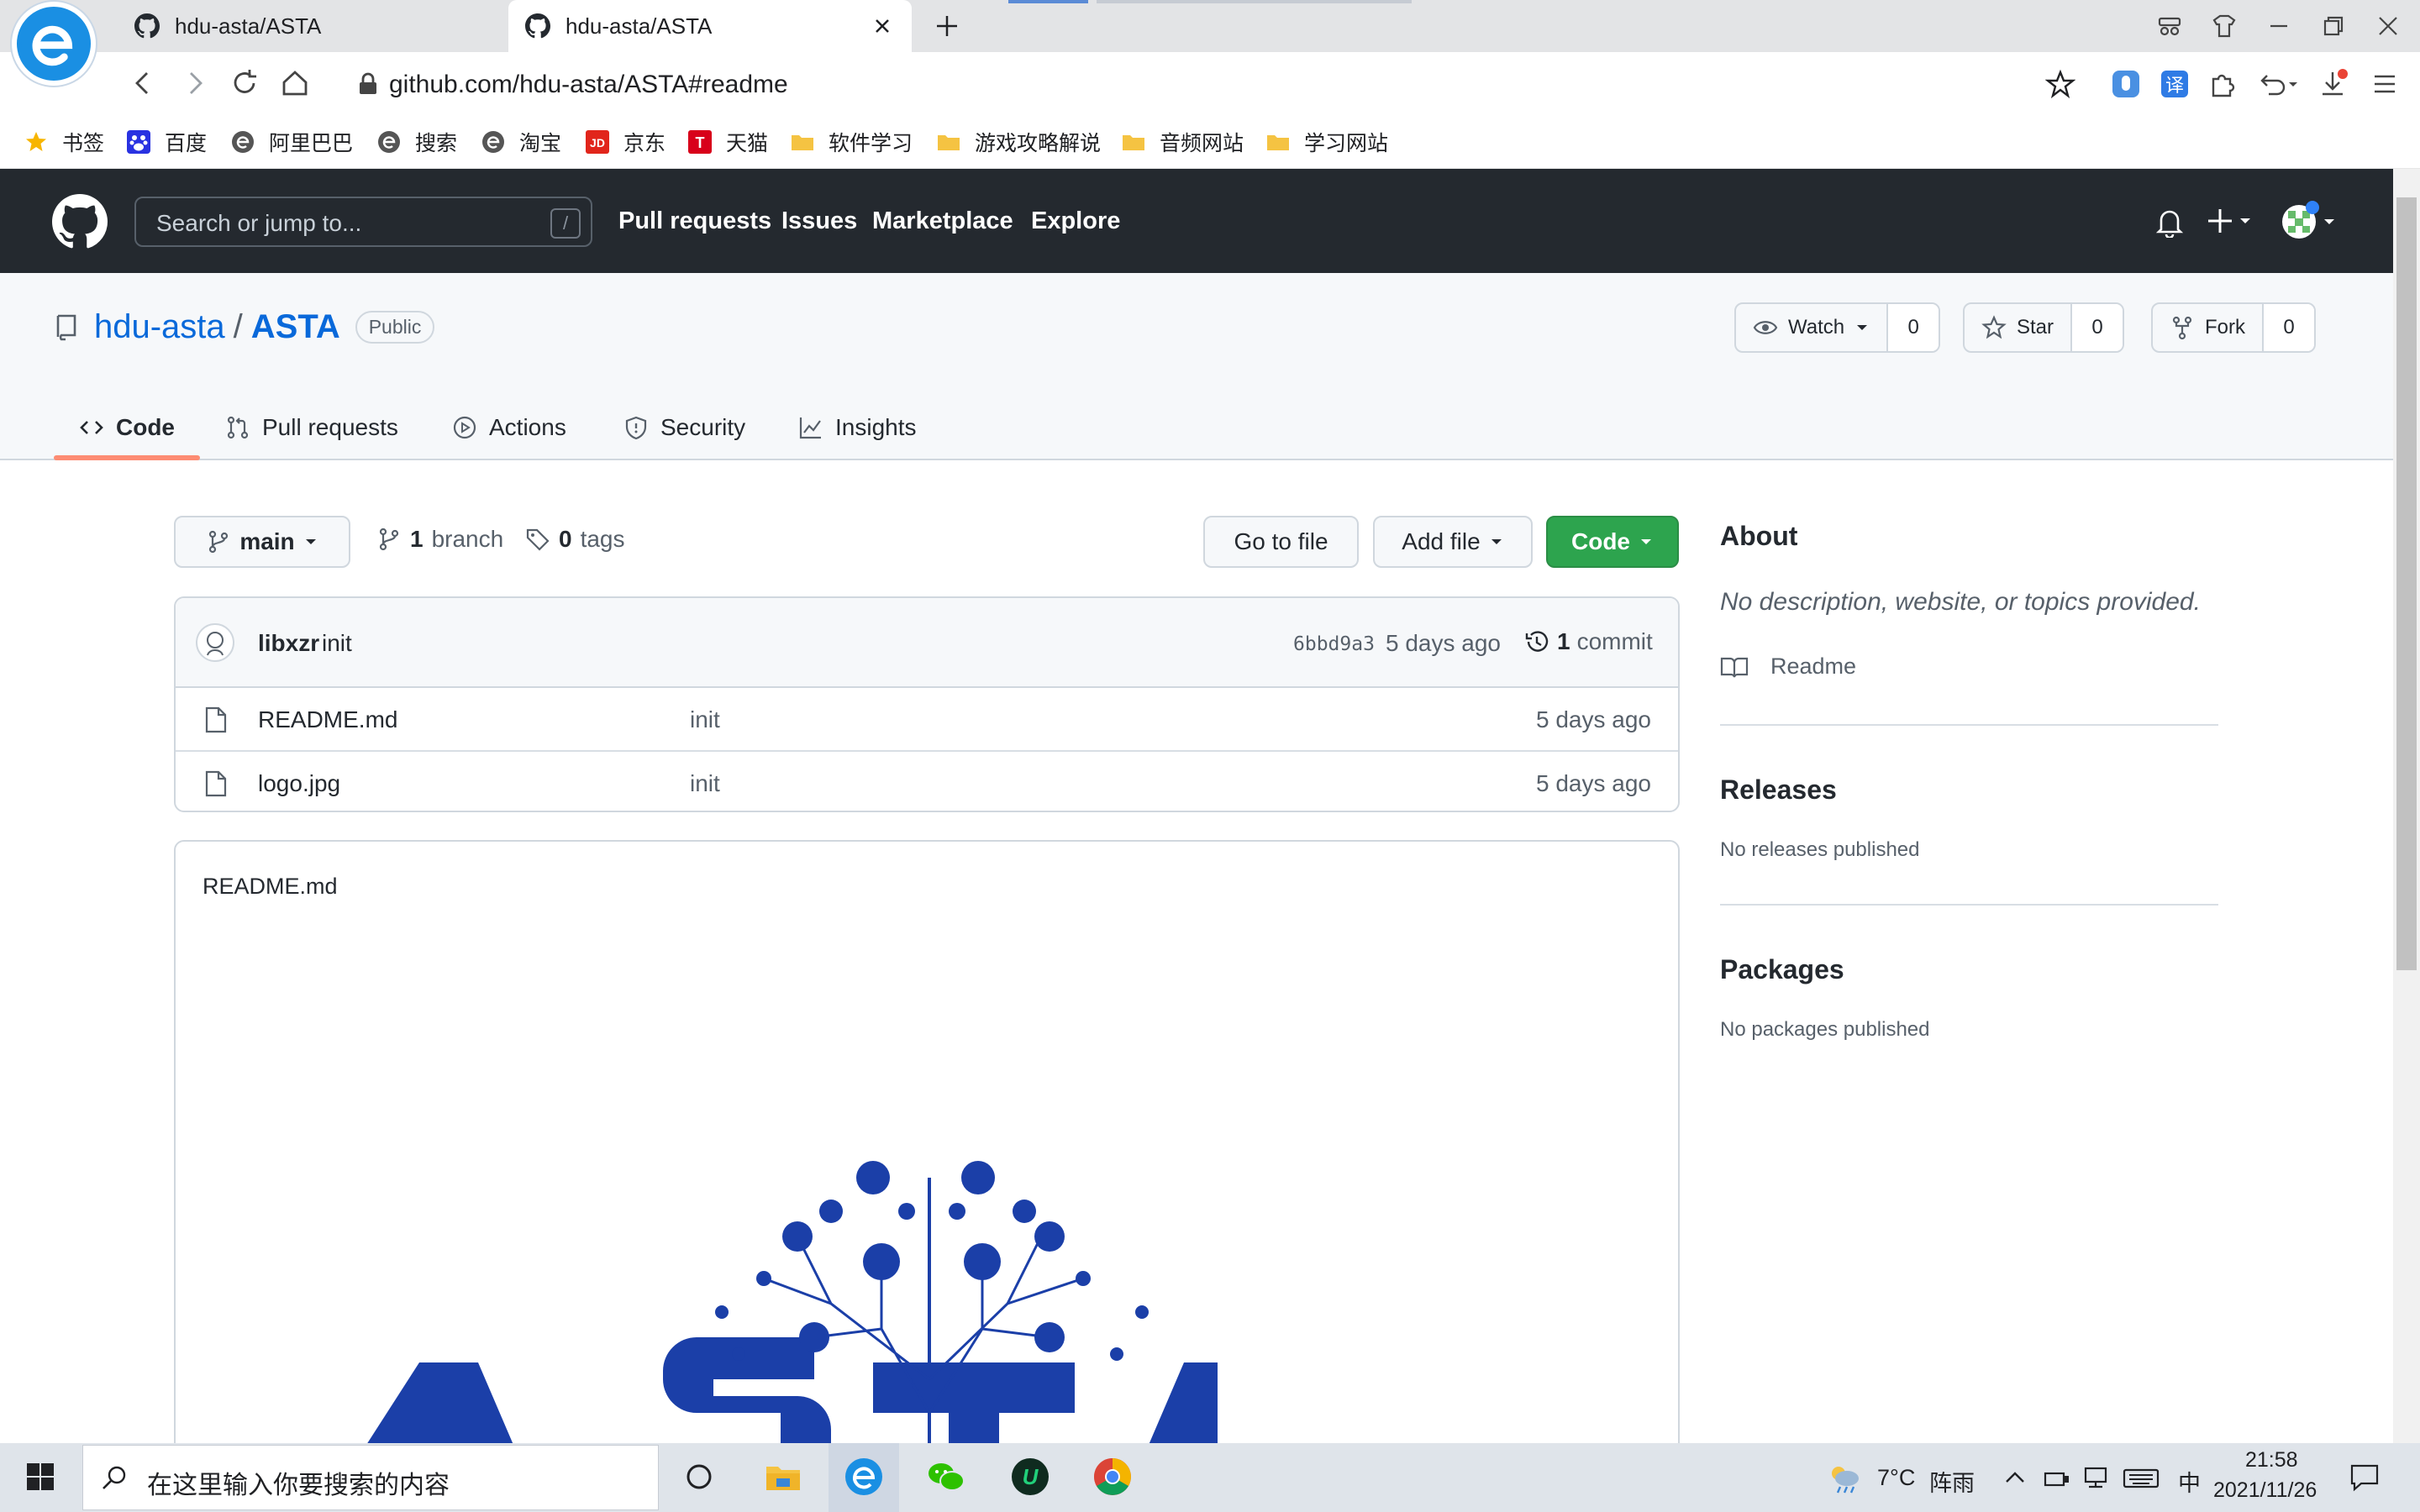 The height and width of the screenshot is (1512, 2420). I want to click on close-tab-icon, so click(882, 26).